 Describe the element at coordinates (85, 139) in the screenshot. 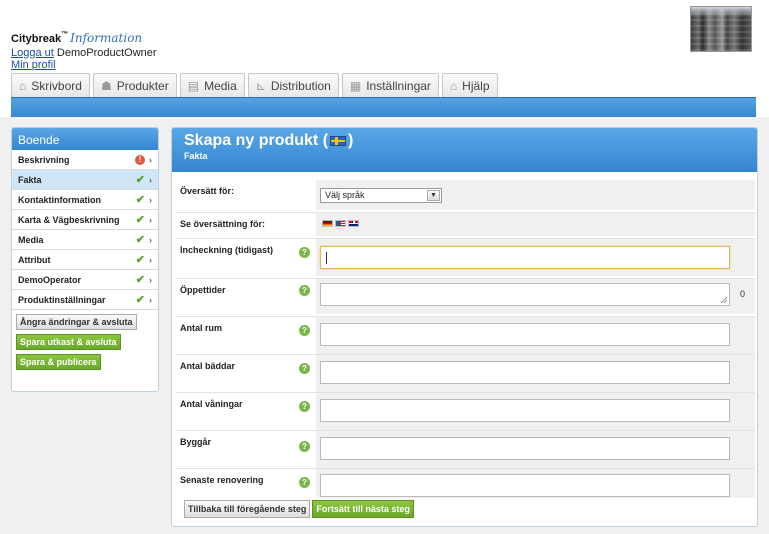

I see `sidebar-title: Boende` at that location.